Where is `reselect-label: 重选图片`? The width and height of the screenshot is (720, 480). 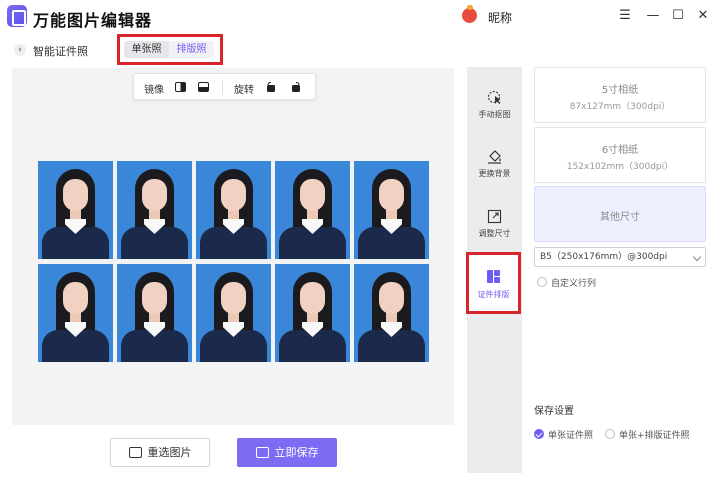
reselect-label: 重选图片 is located at coordinates (169, 452).